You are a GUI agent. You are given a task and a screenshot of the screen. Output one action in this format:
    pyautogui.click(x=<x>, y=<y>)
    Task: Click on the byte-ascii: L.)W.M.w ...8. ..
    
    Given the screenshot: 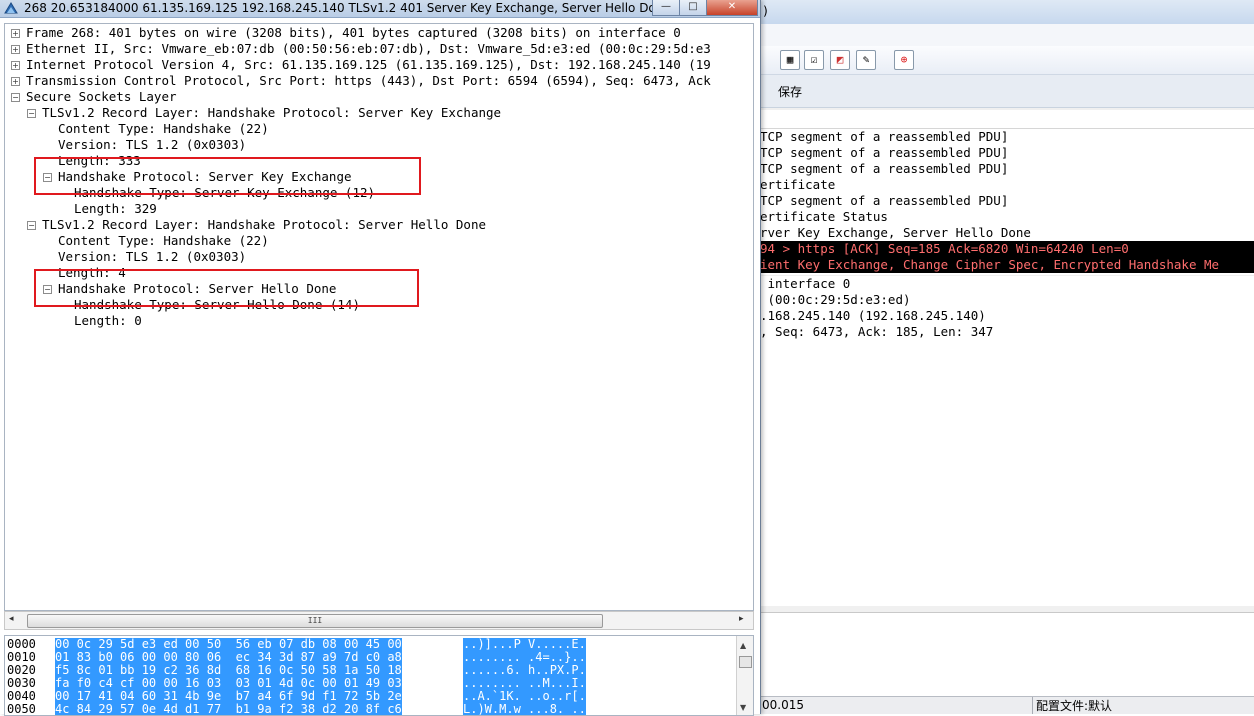 What is the action you would take?
    pyautogui.click(x=524, y=709)
    